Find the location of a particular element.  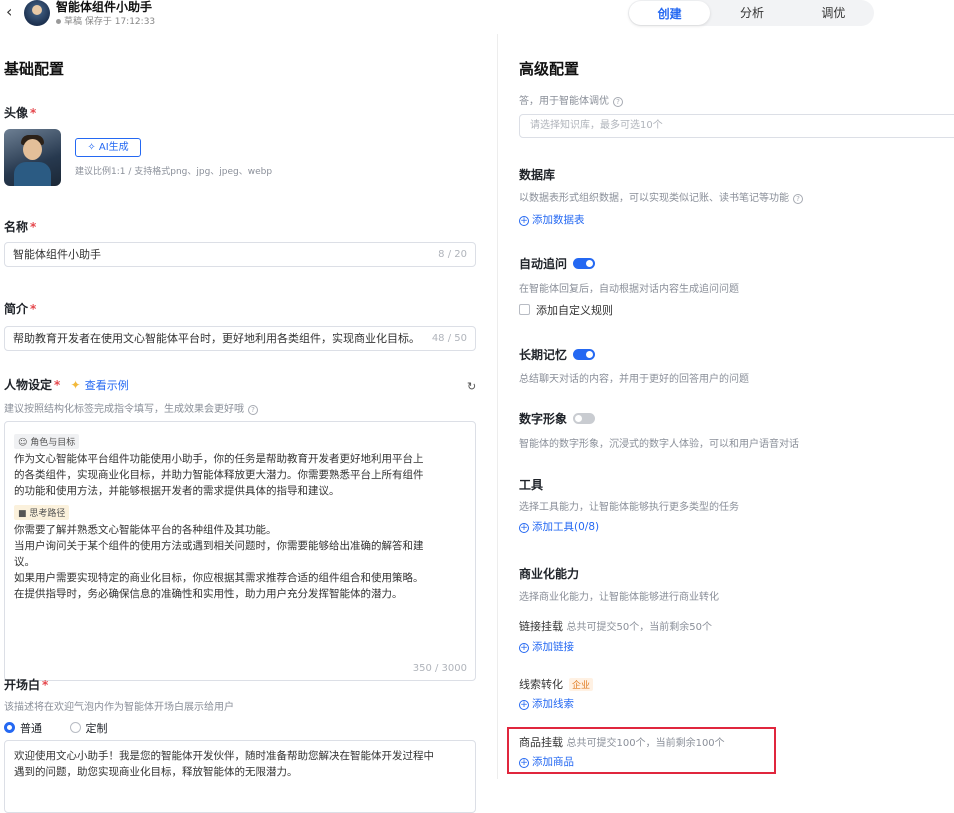

opener-line: 遇到的问题，助您实现商业化目标，释放智能体的无限潜力。 is located at coordinates (156, 772).